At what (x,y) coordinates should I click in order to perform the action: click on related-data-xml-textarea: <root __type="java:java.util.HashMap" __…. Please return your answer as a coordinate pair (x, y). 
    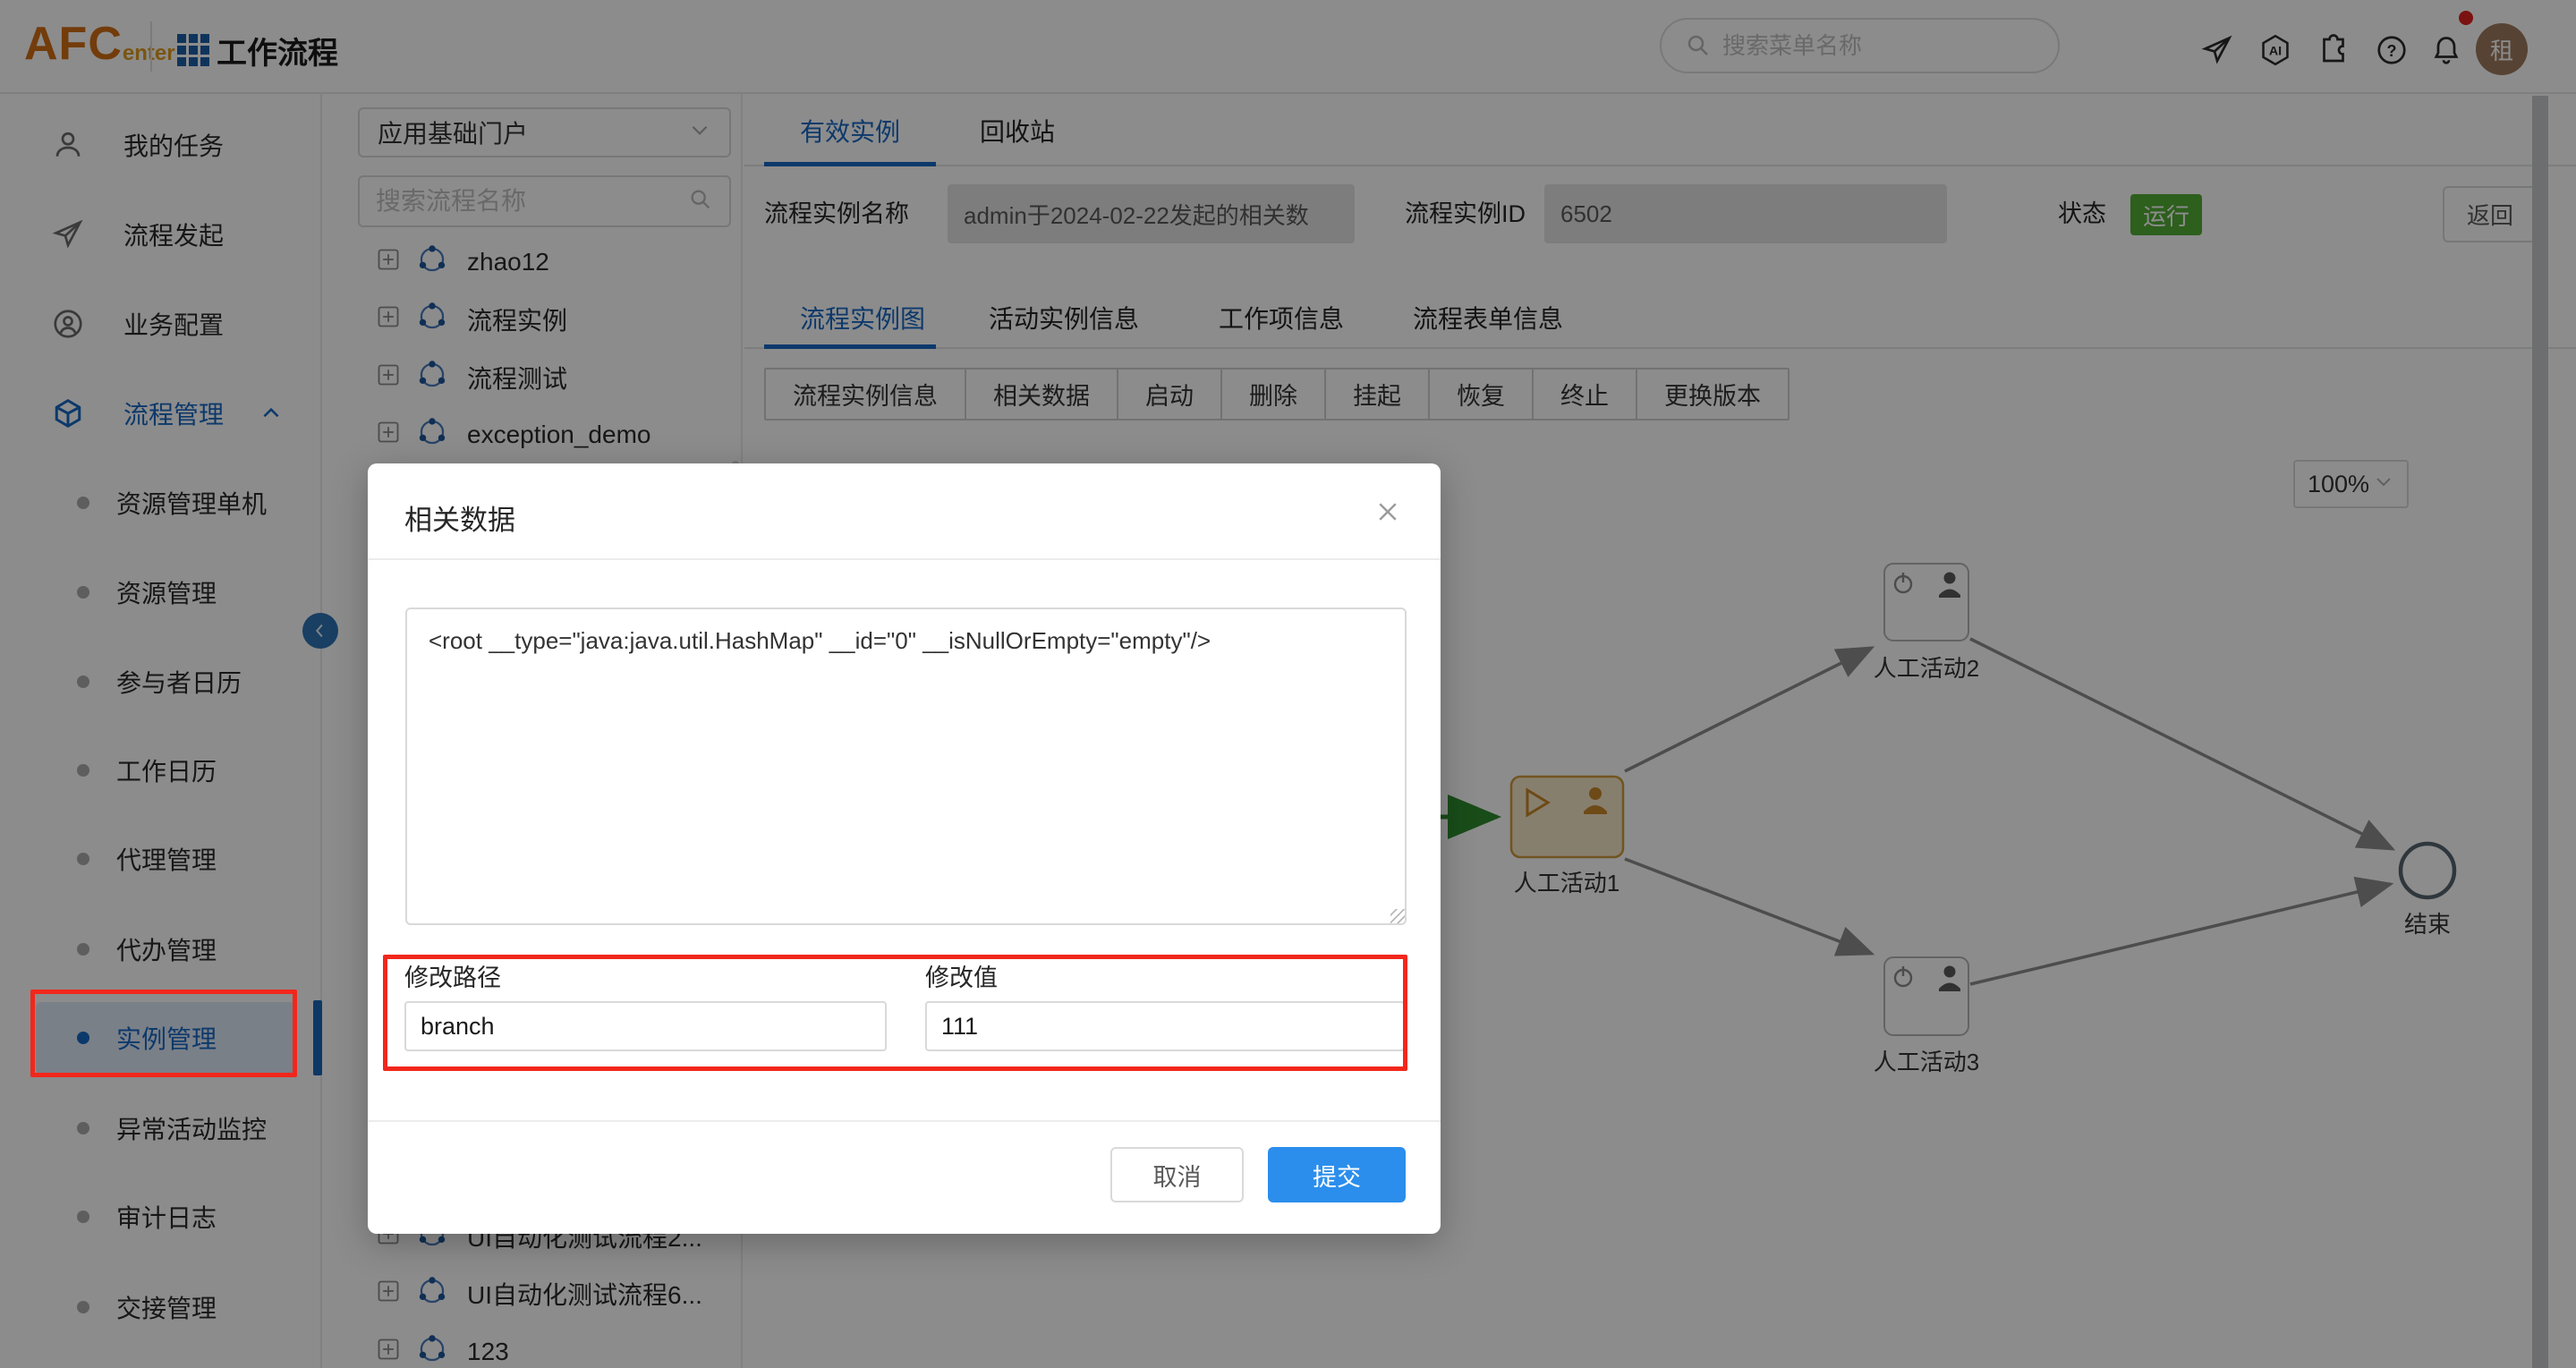
    Looking at the image, I should click on (906, 766).